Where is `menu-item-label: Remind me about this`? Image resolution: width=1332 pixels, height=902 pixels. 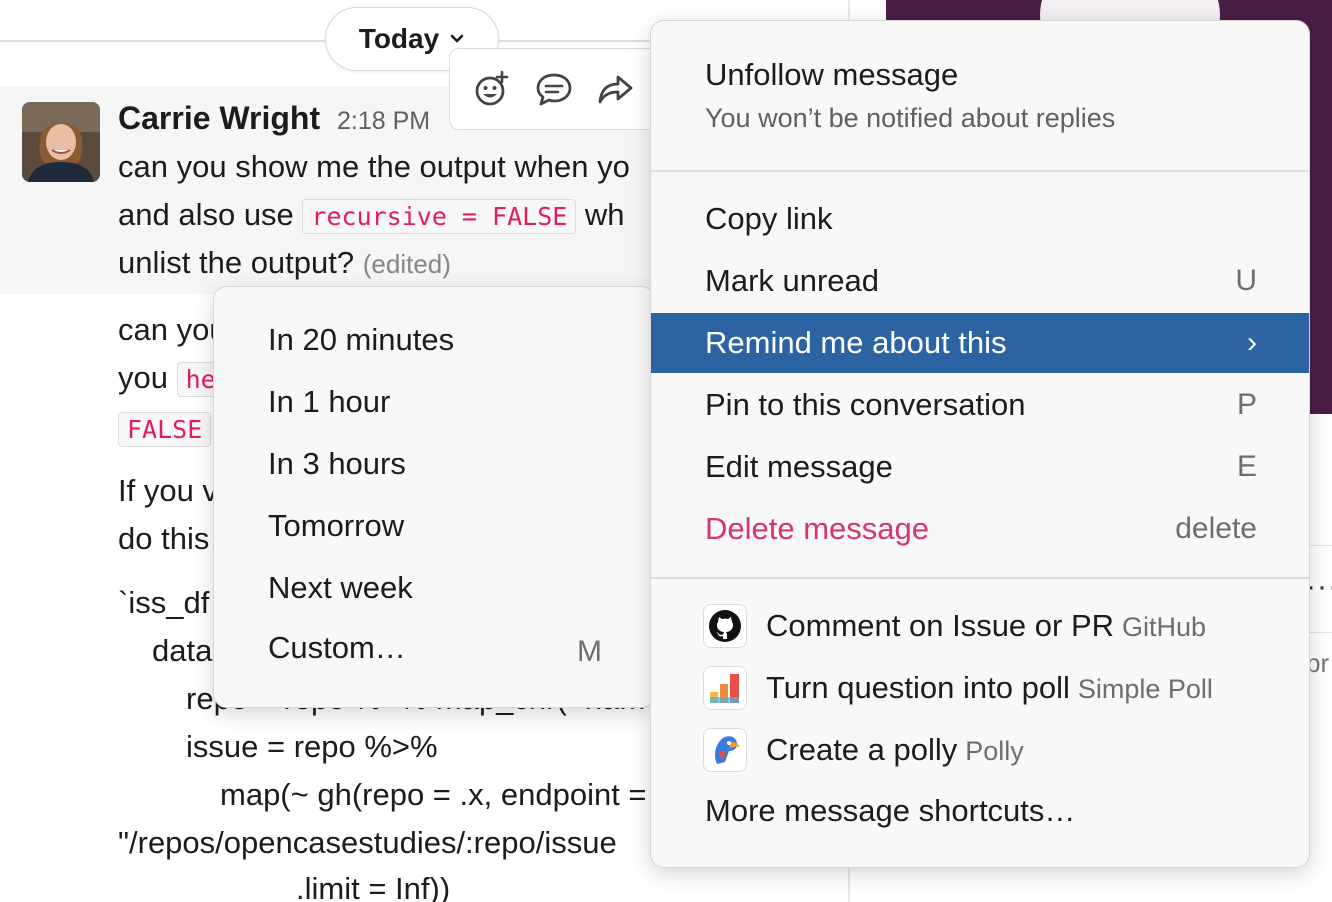 menu-item-label: Remind me about this is located at coordinates (856, 342).